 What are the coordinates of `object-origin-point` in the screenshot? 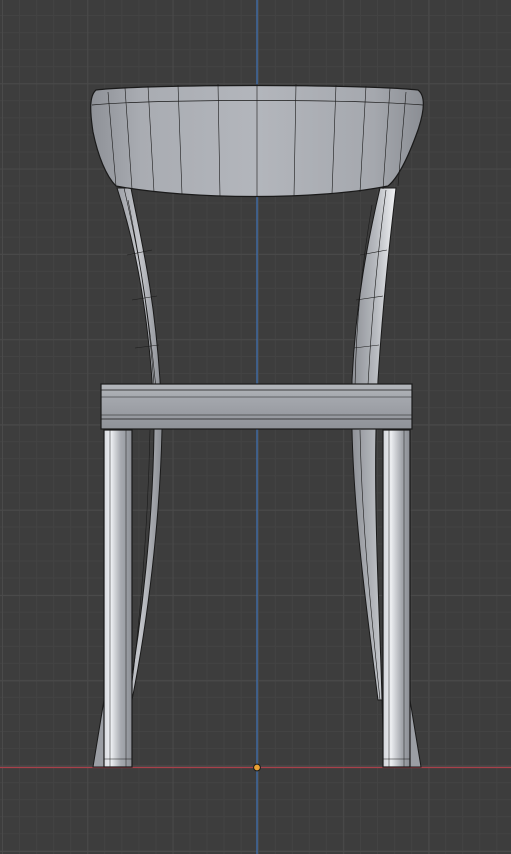 It's located at (257, 767).